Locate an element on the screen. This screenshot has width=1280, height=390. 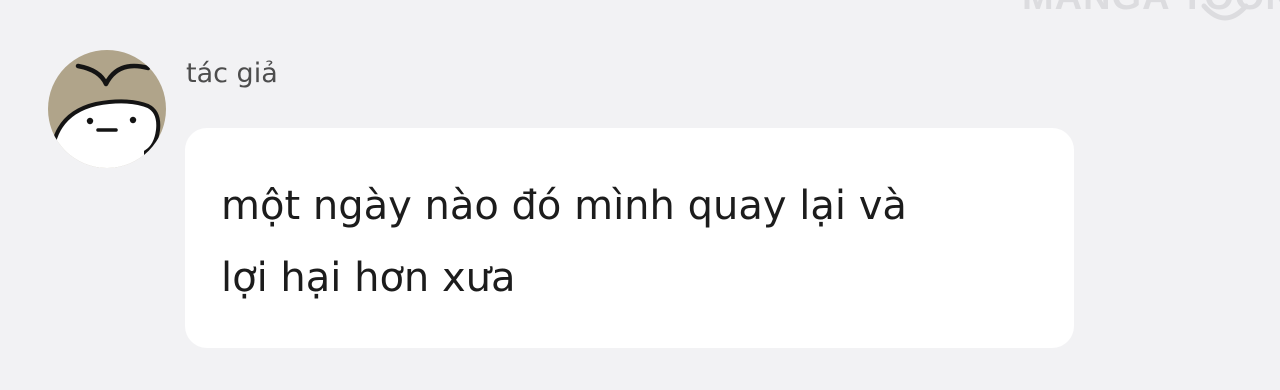
watermark-logo: MANGA TOON is located at coordinates (1145, 18).